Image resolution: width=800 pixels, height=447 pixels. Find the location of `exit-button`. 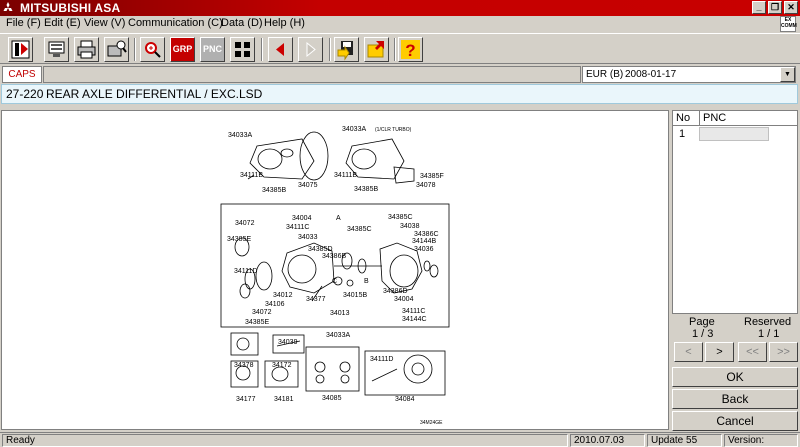

exit-button is located at coordinates (20, 49).